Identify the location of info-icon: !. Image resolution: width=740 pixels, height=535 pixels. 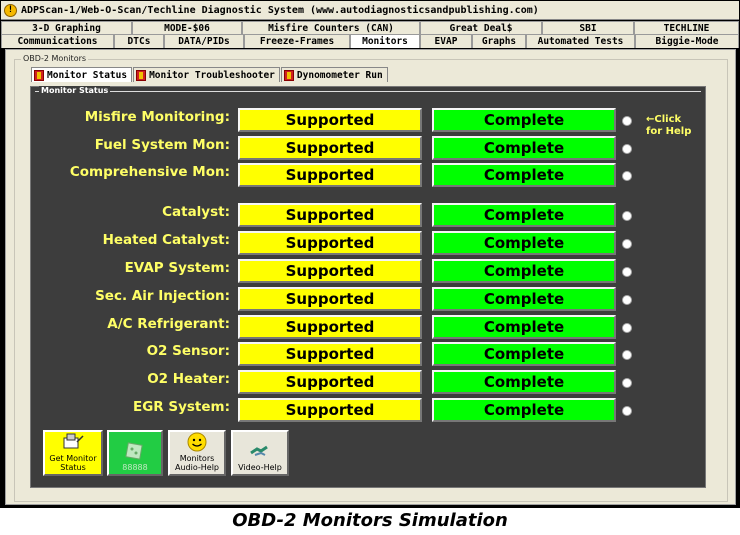
(10, 10).